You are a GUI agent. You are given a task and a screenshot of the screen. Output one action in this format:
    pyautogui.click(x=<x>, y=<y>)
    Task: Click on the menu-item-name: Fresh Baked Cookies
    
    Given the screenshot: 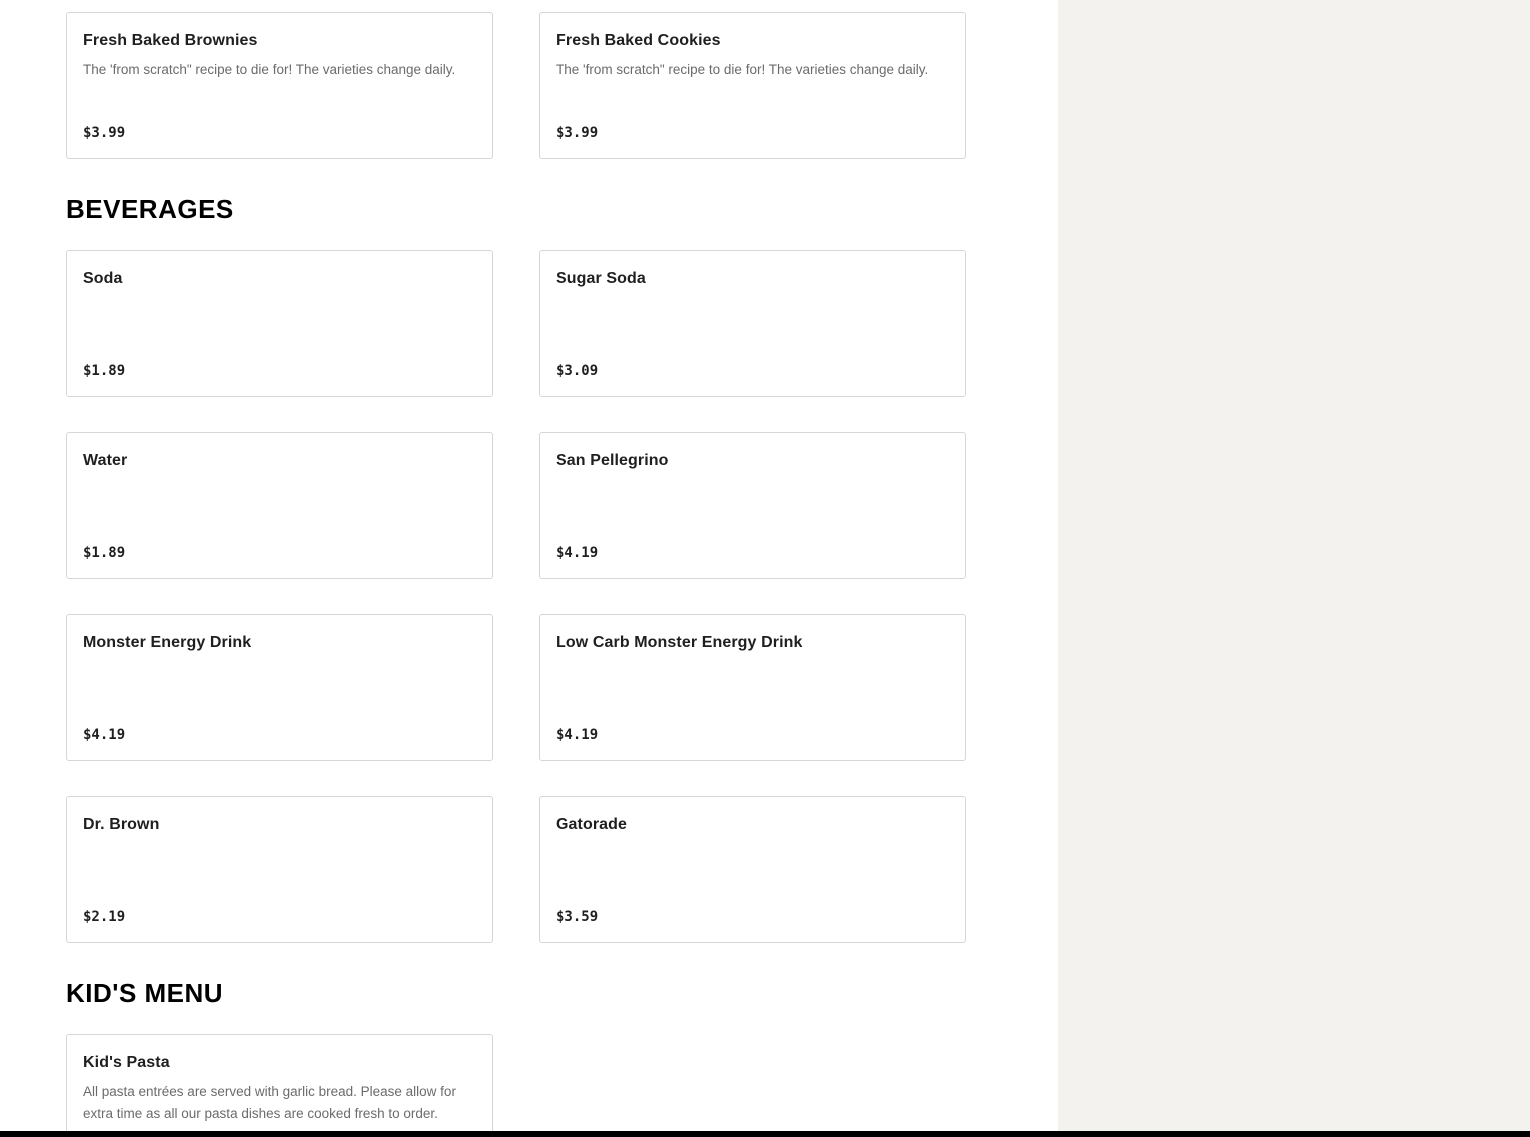 What is the action you would take?
    pyautogui.click(x=638, y=40)
    